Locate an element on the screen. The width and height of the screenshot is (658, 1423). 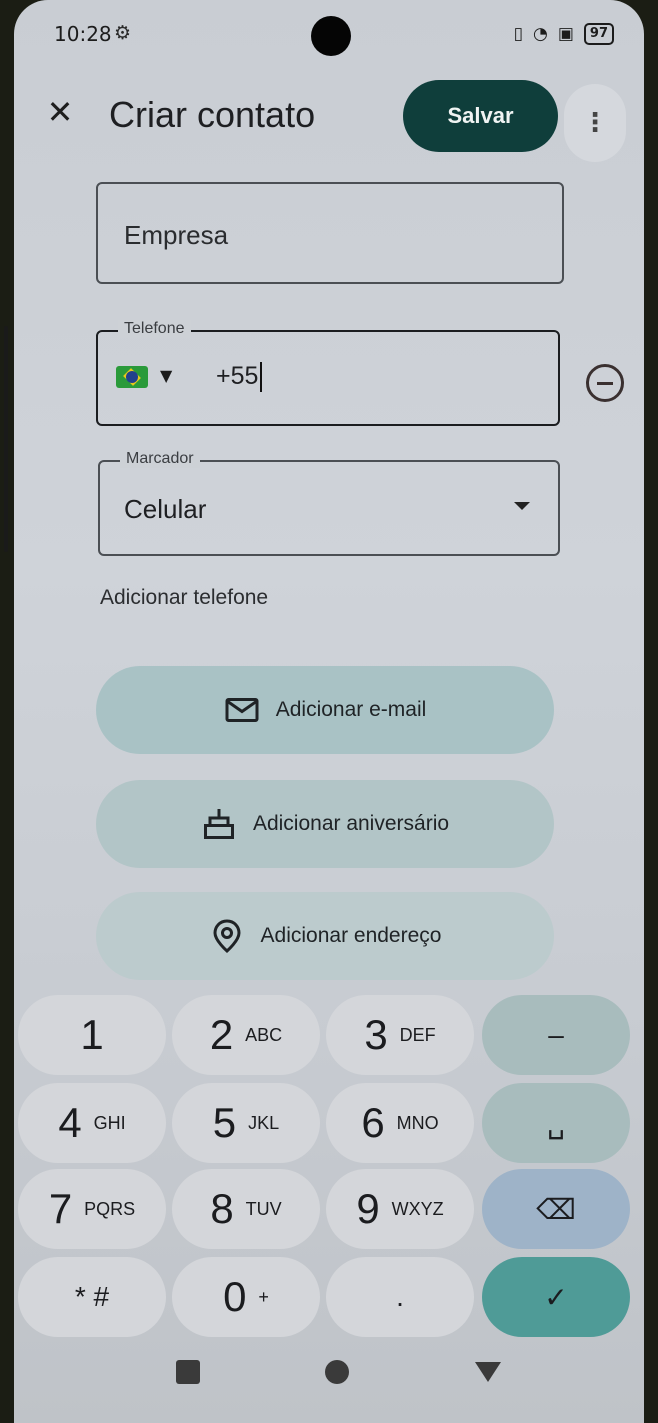
key-3: 3 DEF is located at coordinates (400, 1035).